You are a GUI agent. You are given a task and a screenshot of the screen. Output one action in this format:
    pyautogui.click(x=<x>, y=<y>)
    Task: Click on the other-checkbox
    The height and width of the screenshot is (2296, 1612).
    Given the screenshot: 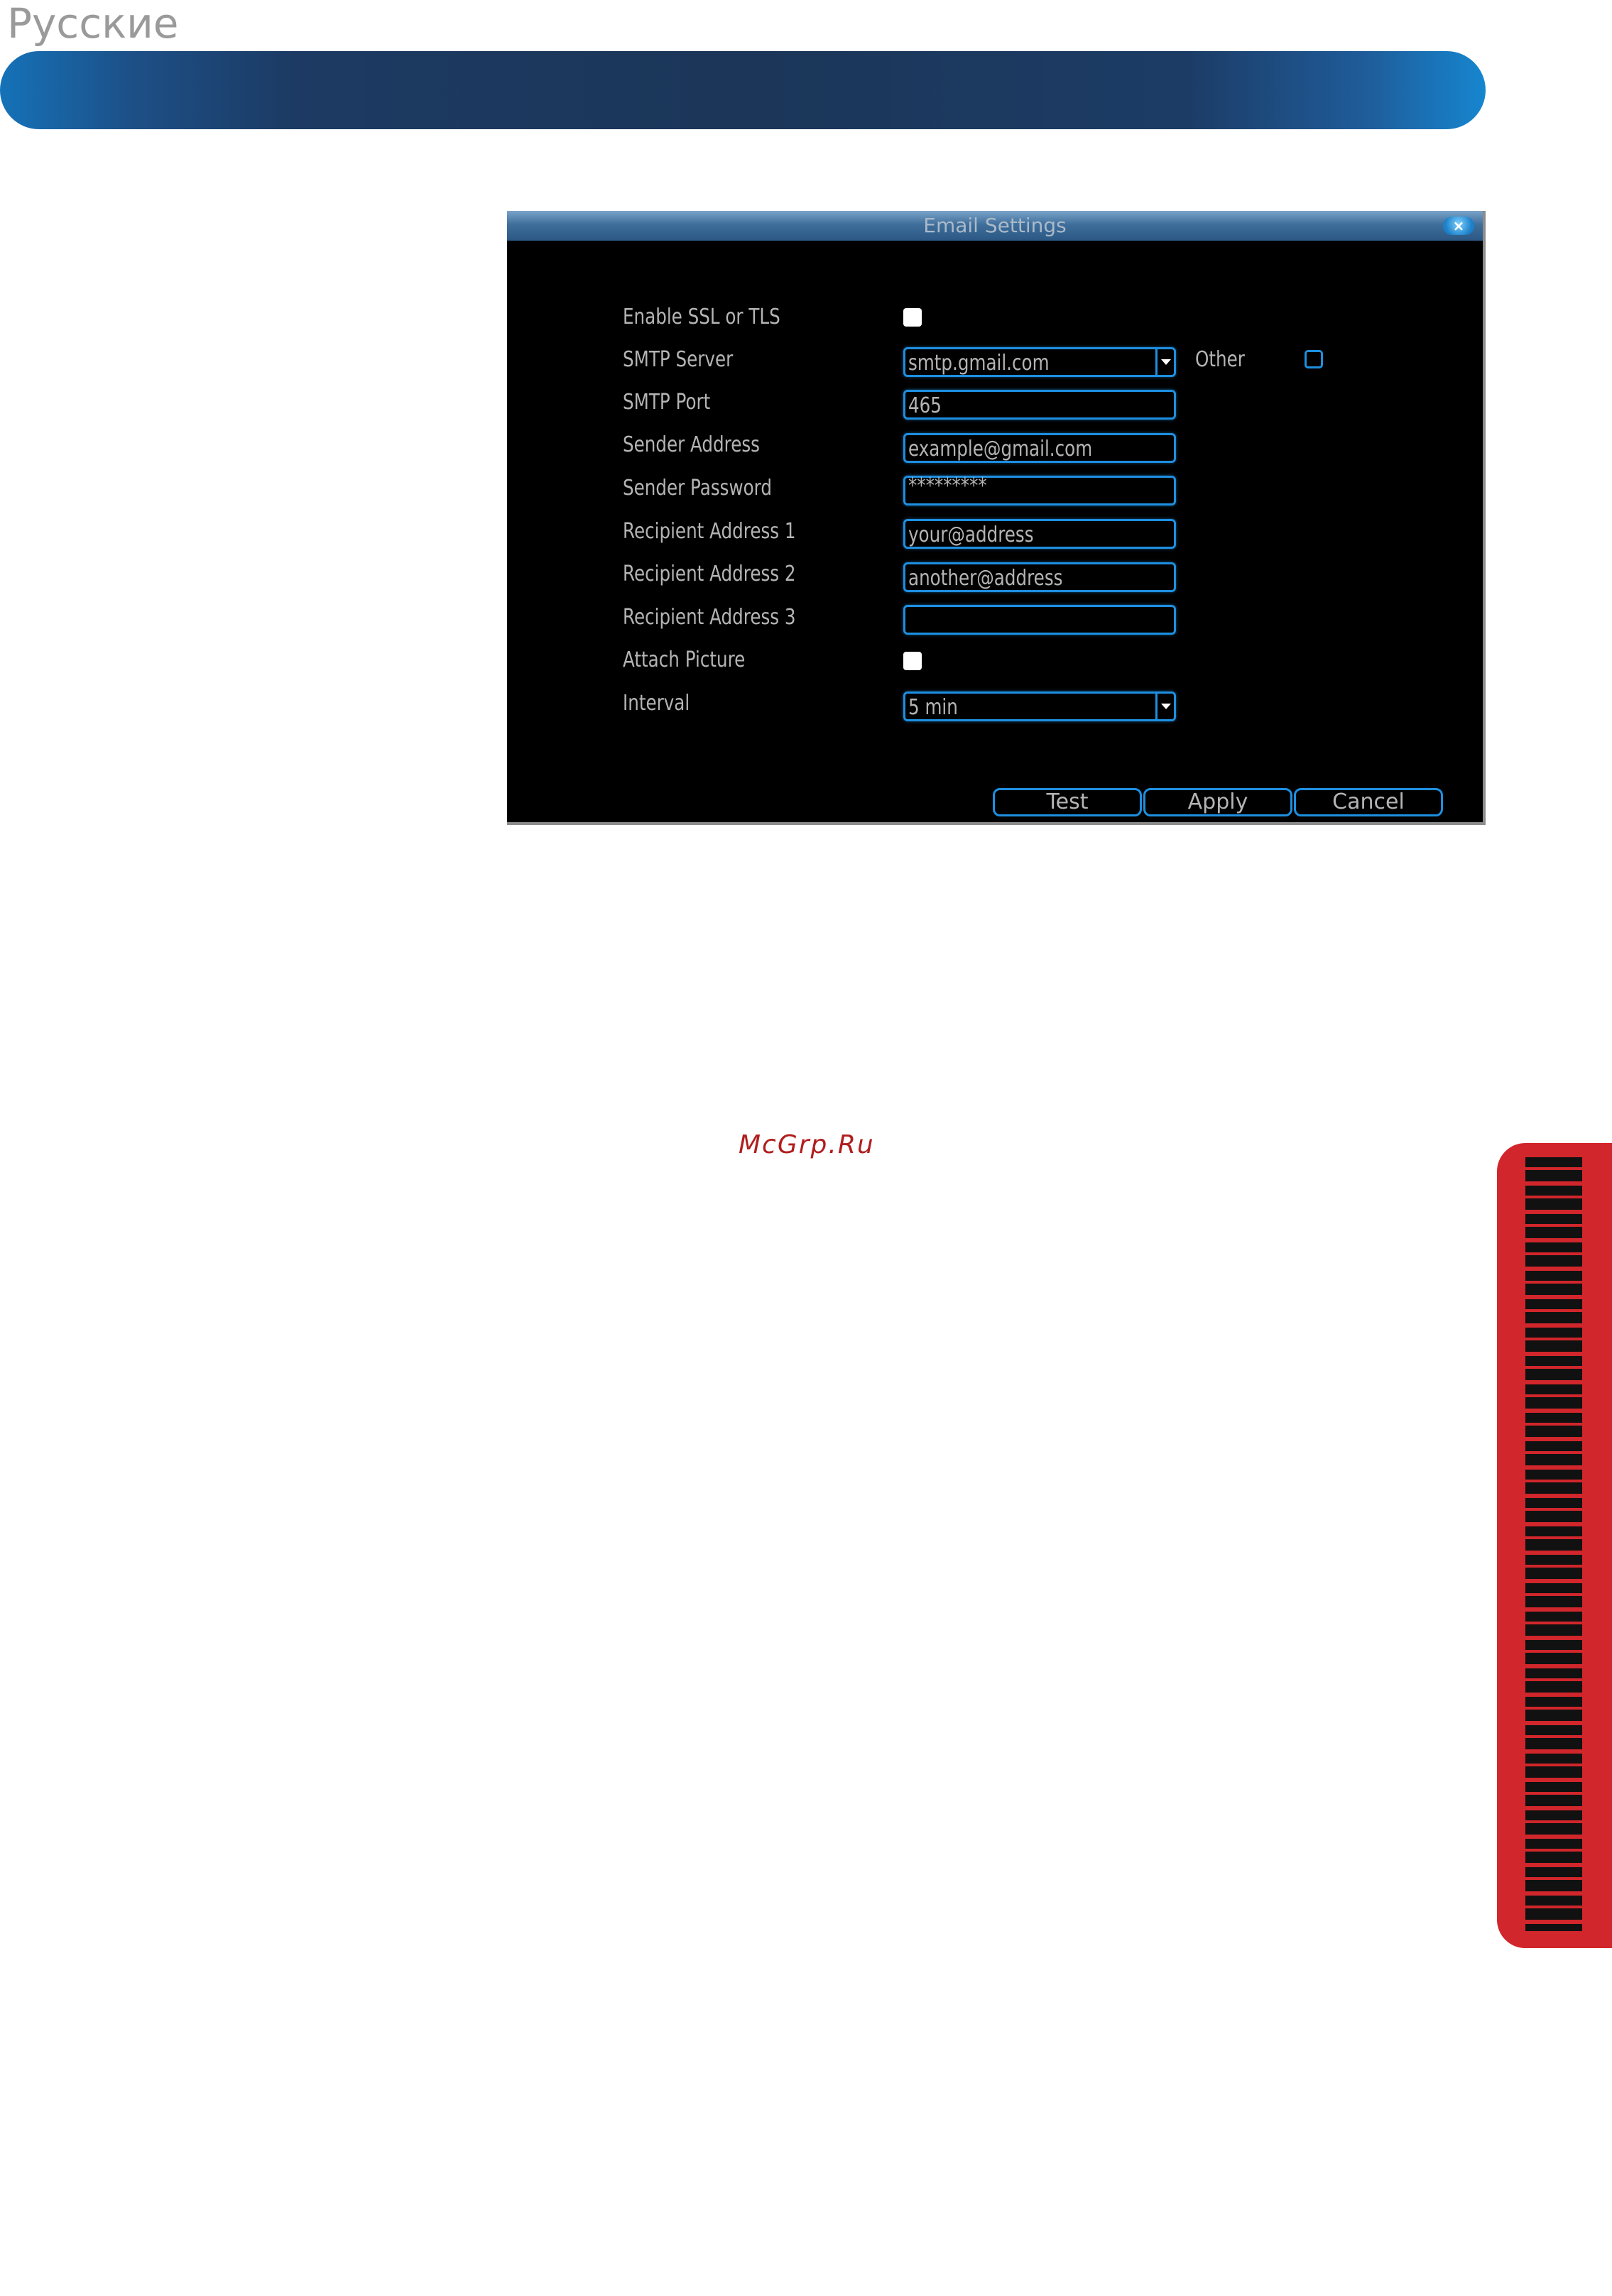 What is the action you would take?
    pyautogui.click(x=1314, y=359)
    